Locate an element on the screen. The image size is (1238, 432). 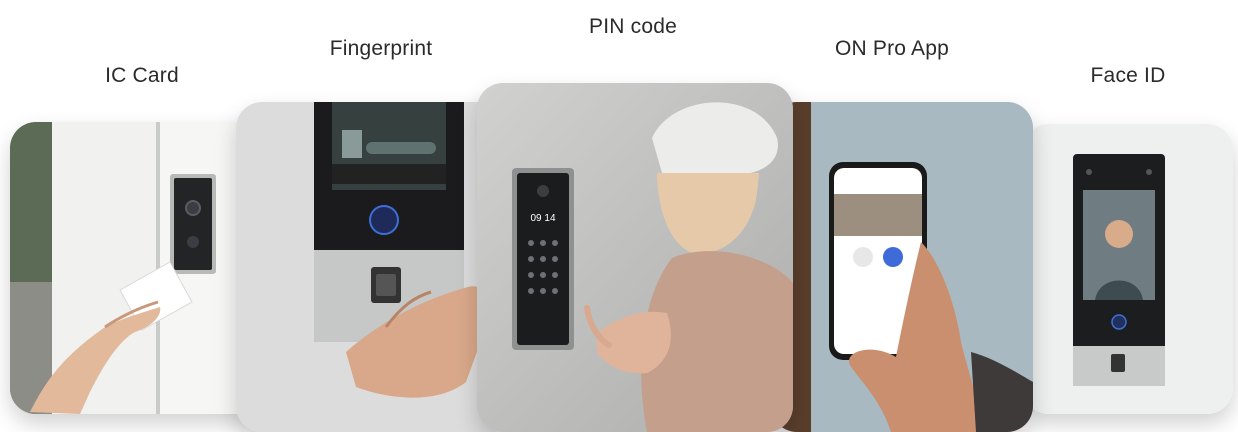
face-id-photo is located at coordinates (1128, 269).